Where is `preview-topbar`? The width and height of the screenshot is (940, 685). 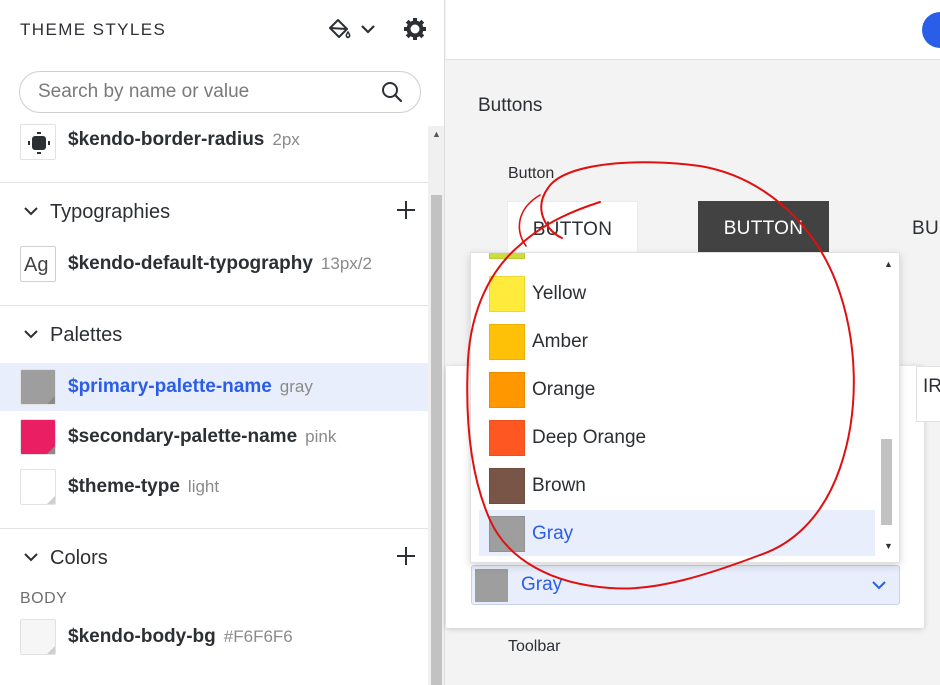
preview-topbar is located at coordinates (693, 30).